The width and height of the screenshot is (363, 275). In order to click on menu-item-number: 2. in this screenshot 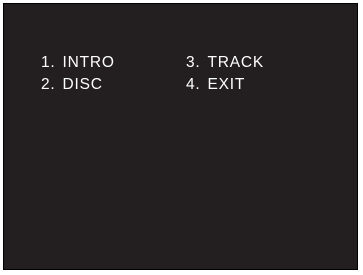, I will do `click(48, 84)`.